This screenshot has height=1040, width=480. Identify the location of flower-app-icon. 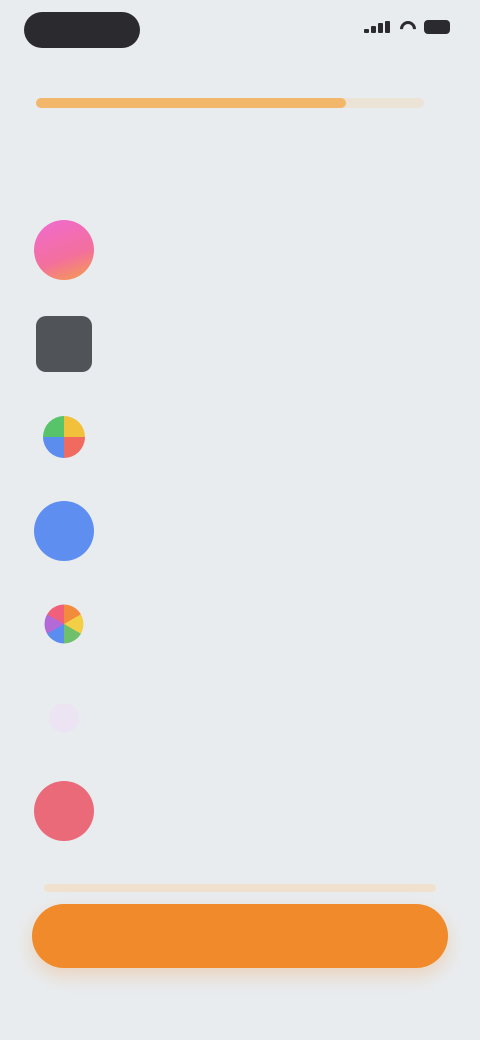
(64, 624).